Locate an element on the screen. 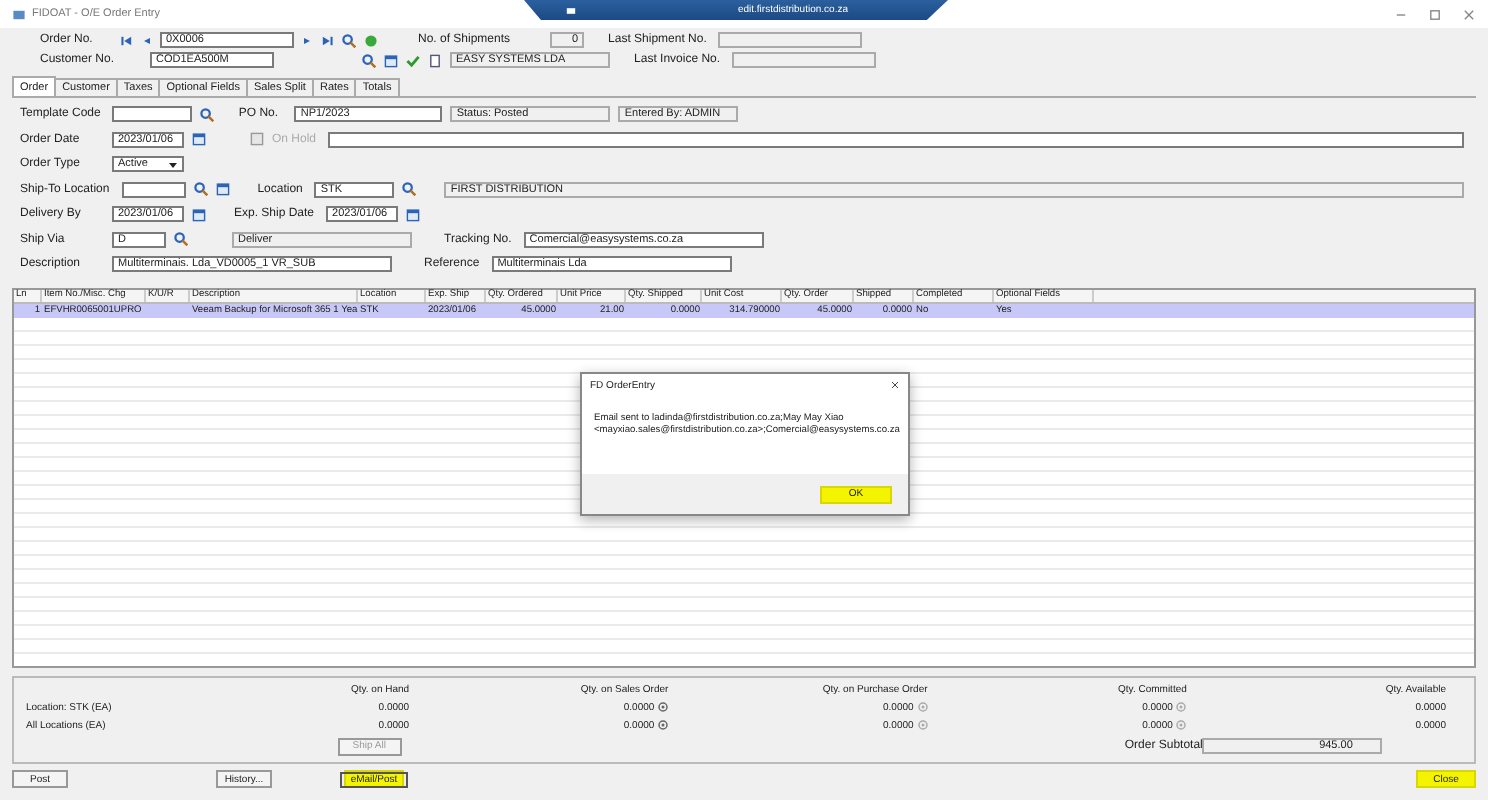 This screenshot has height=800, width=1488. dropdown-caret-icon is located at coordinates (173, 164).